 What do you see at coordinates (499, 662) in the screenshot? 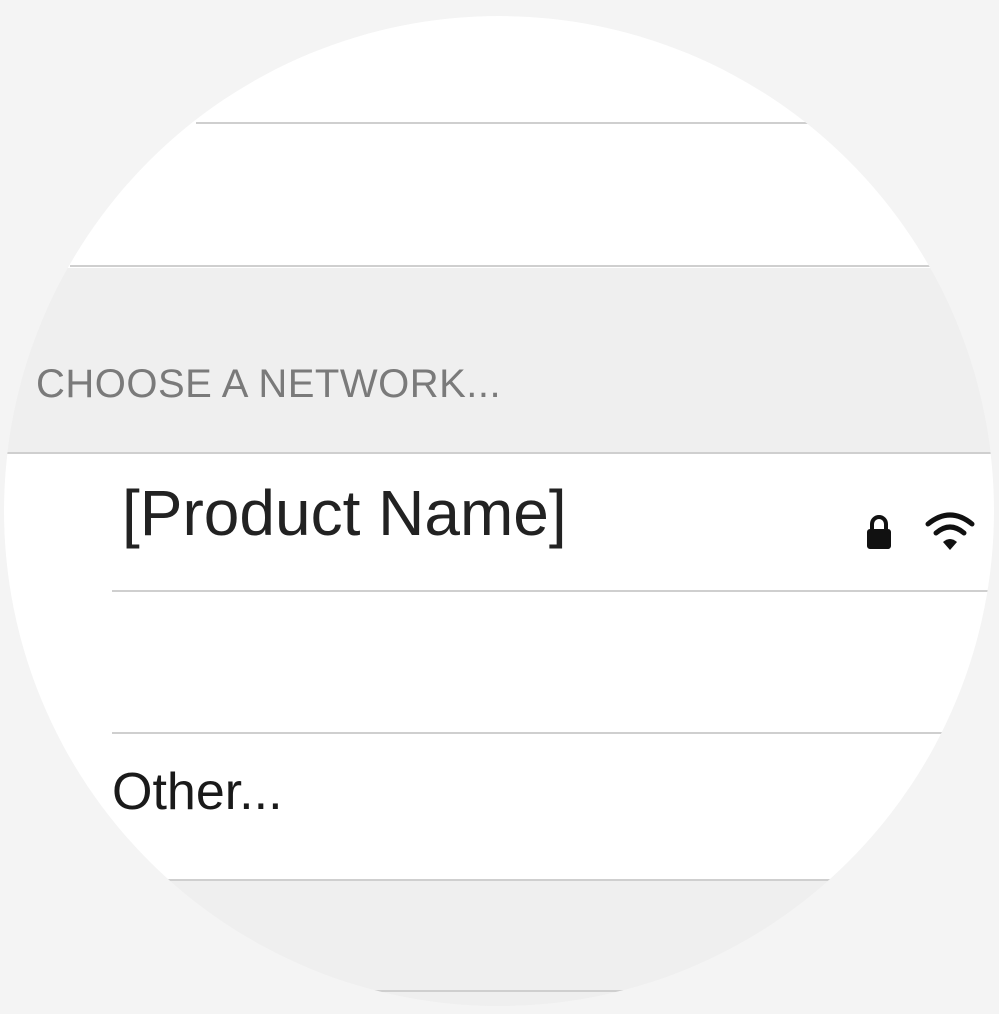
I see `empty-network-row` at bounding box center [499, 662].